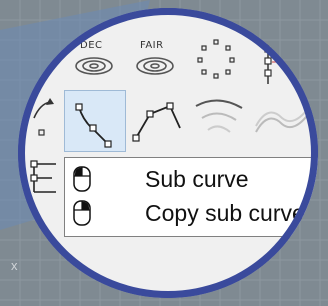 This screenshot has width=328, height=306. I want to click on left-mouse-icon, so click(82, 179).